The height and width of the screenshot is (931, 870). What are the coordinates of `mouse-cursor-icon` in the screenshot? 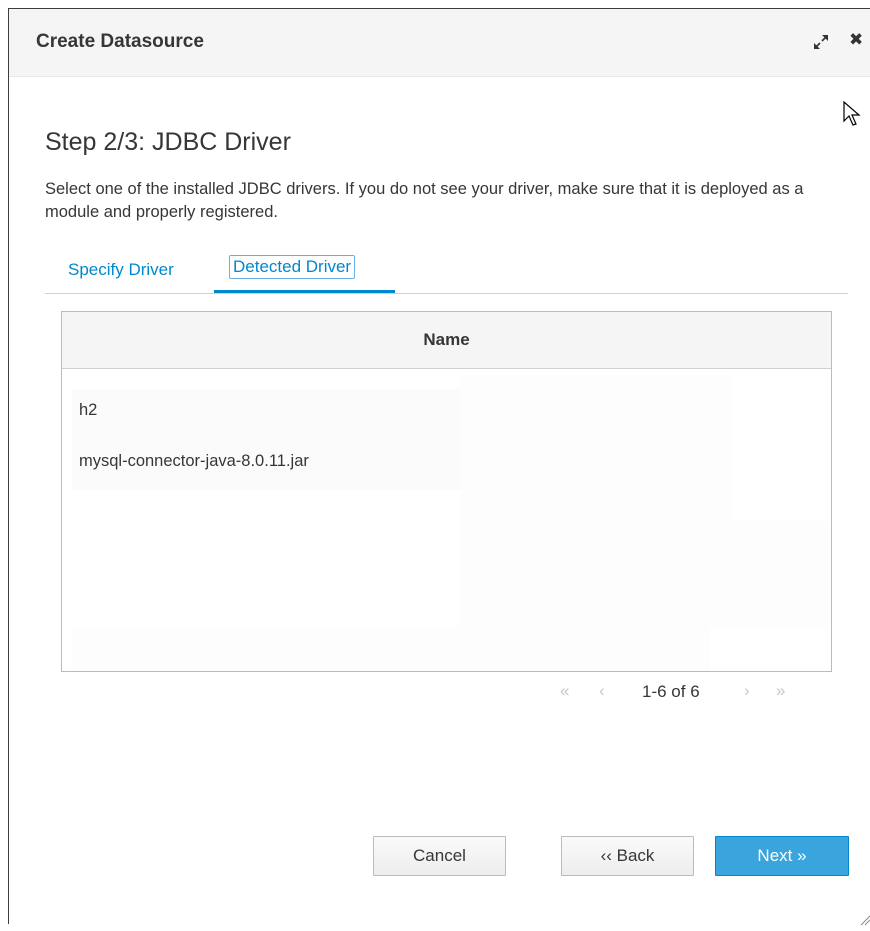 It's located at (852, 116).